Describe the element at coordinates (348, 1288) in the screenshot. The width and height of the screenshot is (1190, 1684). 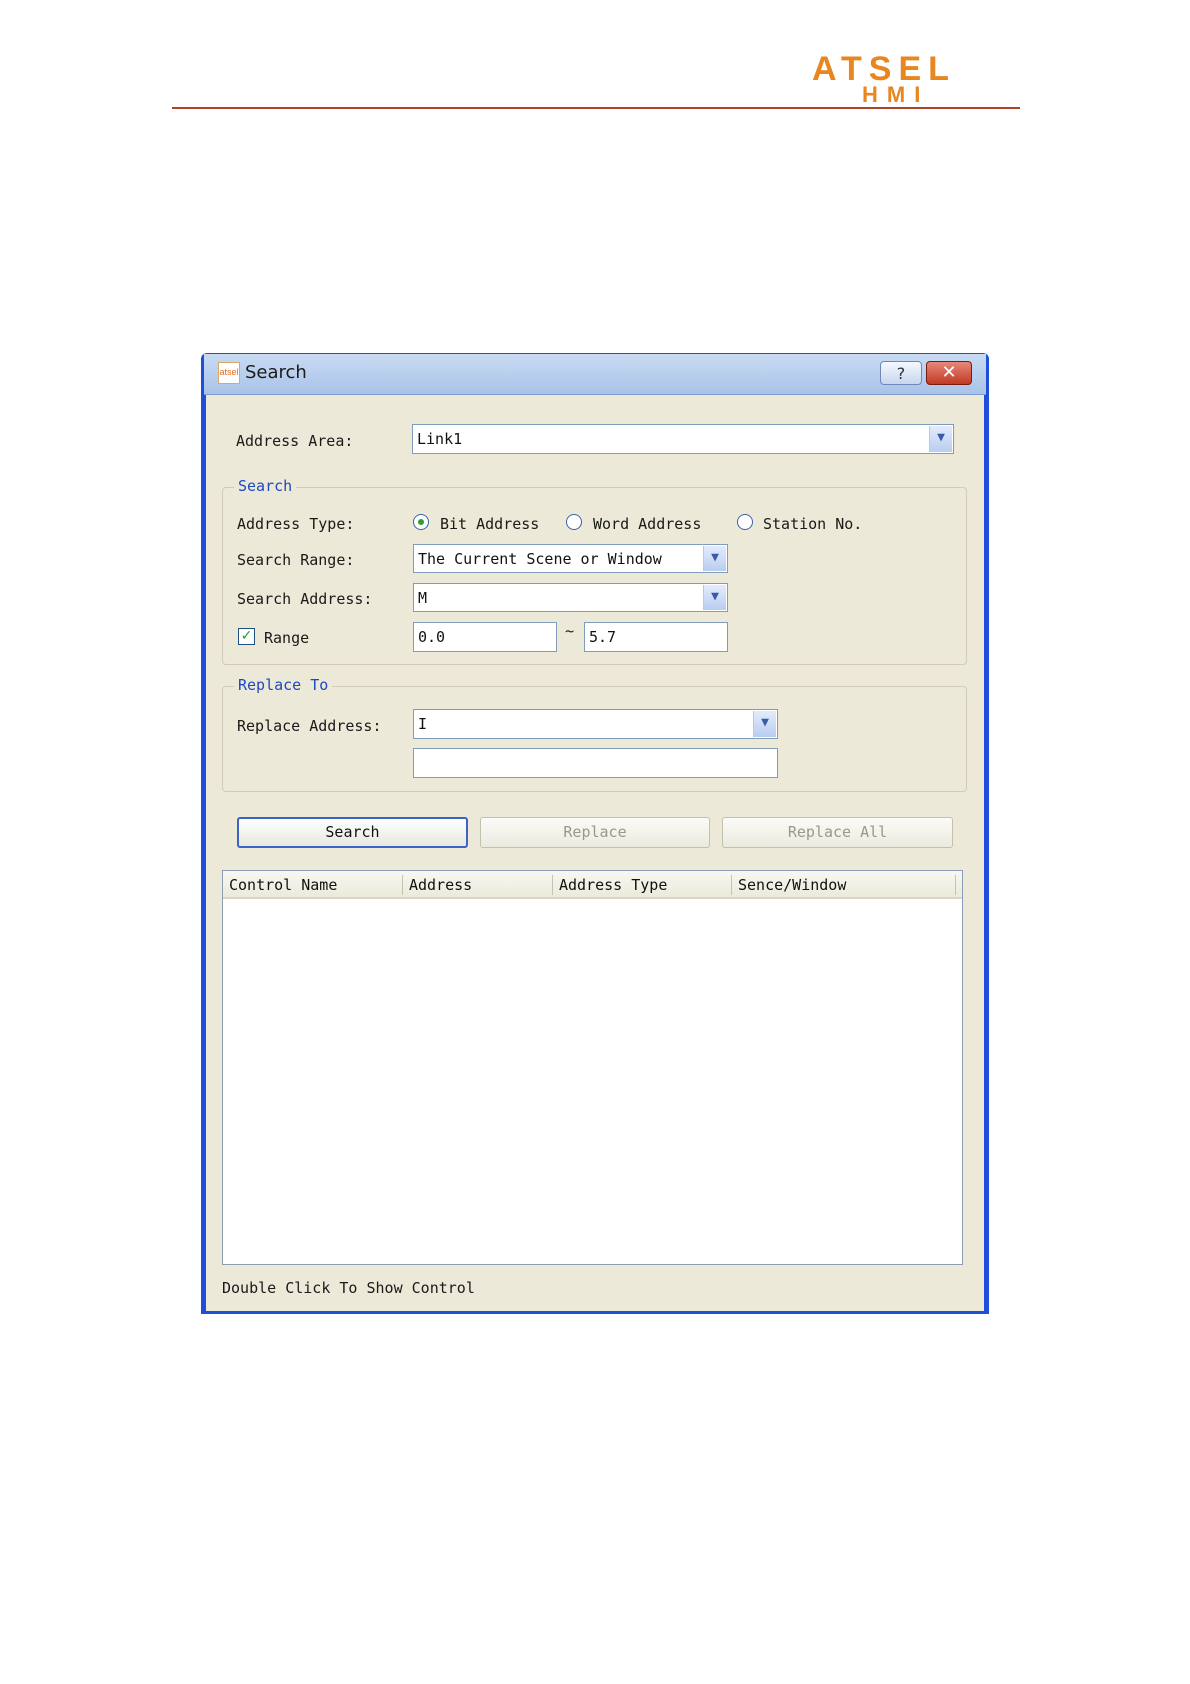
I see `footer-hint: Double Click To Show Control` at that location.